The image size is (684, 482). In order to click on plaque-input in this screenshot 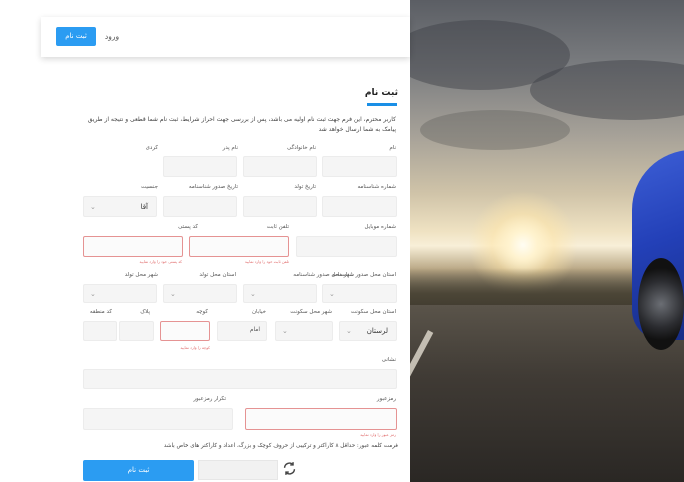, I will do `click(136, 331)`.